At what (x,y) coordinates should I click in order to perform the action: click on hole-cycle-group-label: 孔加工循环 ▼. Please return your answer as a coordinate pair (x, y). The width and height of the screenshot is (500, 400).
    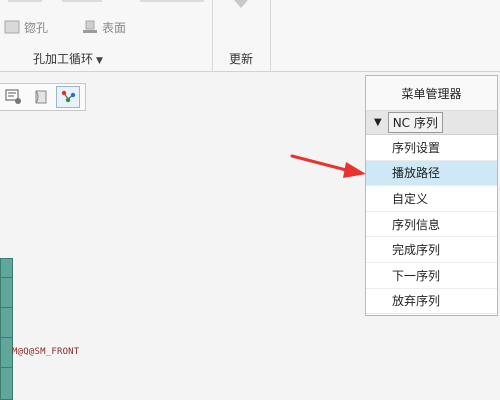
    Looking at the image, I should click on (68, 58).